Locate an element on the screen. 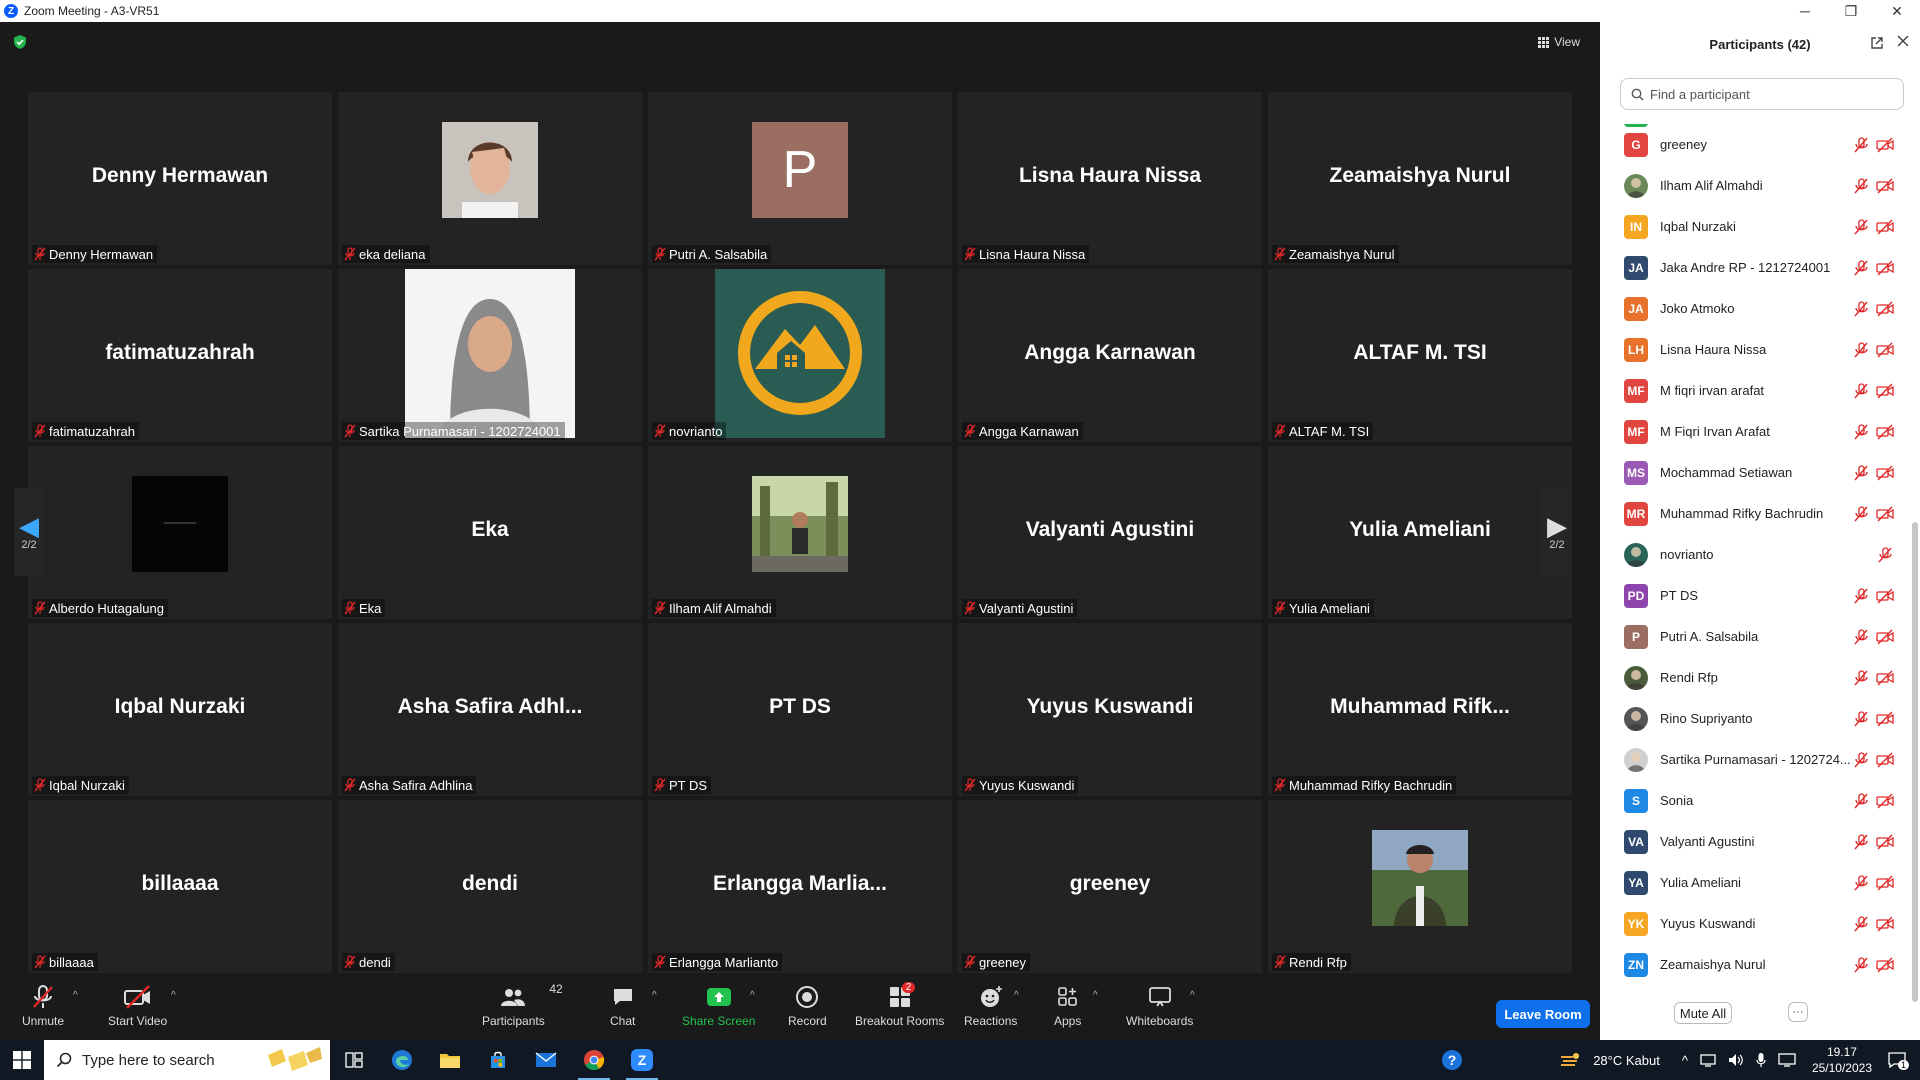  view-button: View is located at coordinates (1559, 42).